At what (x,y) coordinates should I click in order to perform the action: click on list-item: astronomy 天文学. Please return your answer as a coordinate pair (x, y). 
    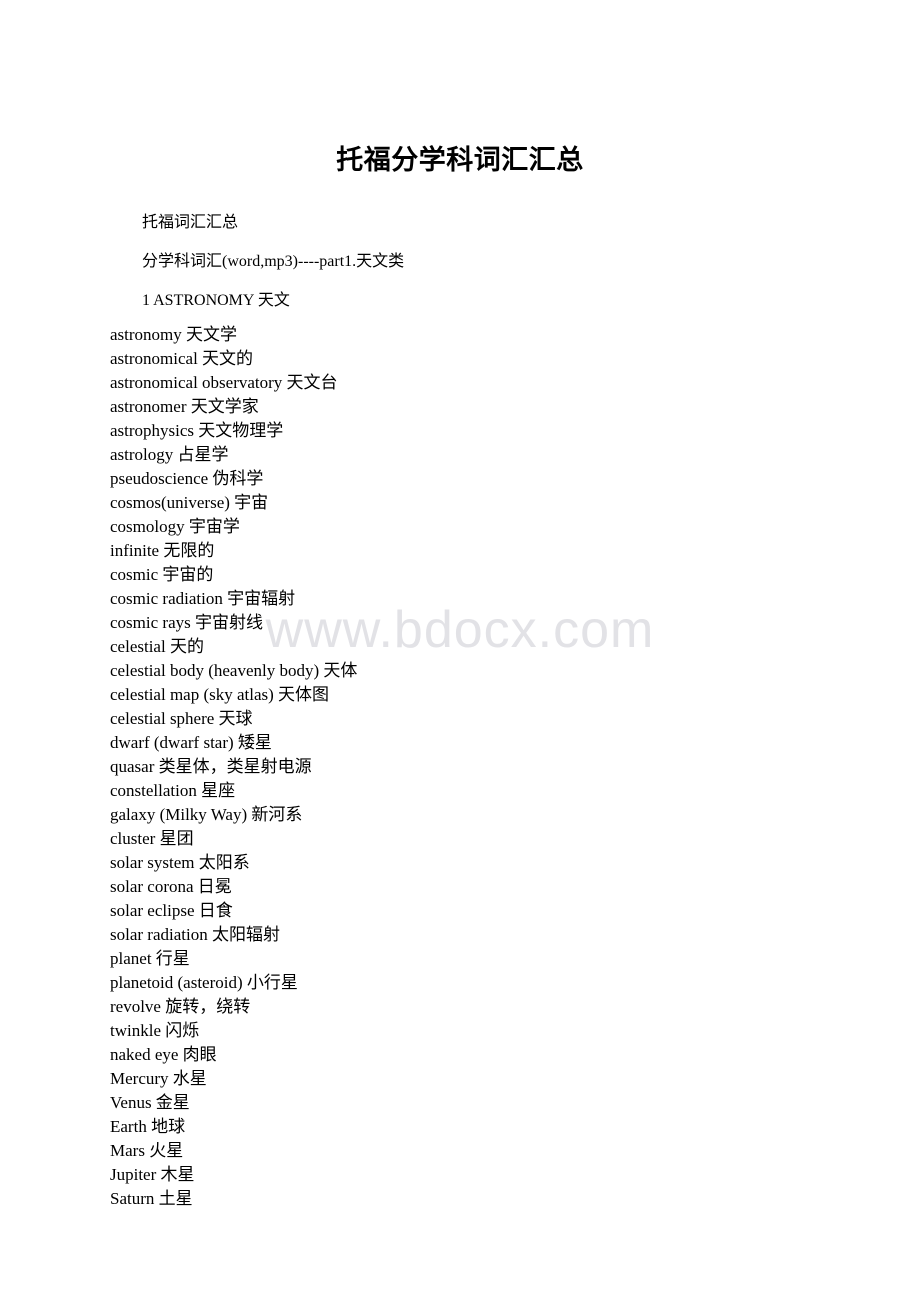
    Looking at the image, I should click on (174, 334).